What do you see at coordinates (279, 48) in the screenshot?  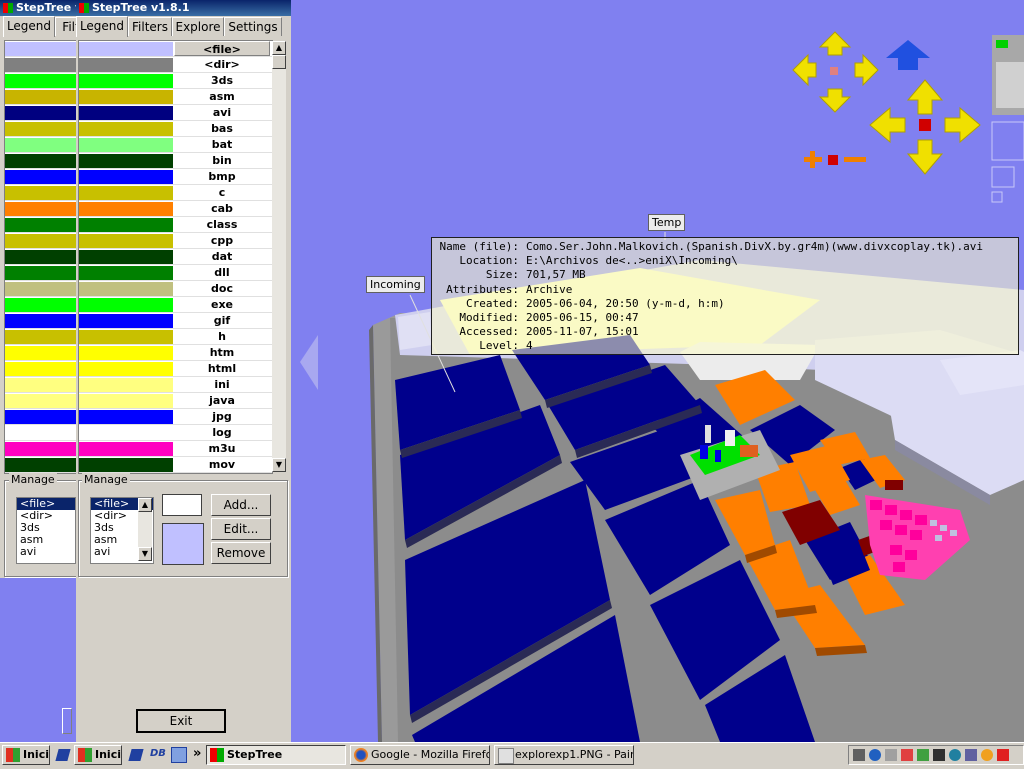 I see `scroll-up-button: ▲` at bounding box center [279, 48].